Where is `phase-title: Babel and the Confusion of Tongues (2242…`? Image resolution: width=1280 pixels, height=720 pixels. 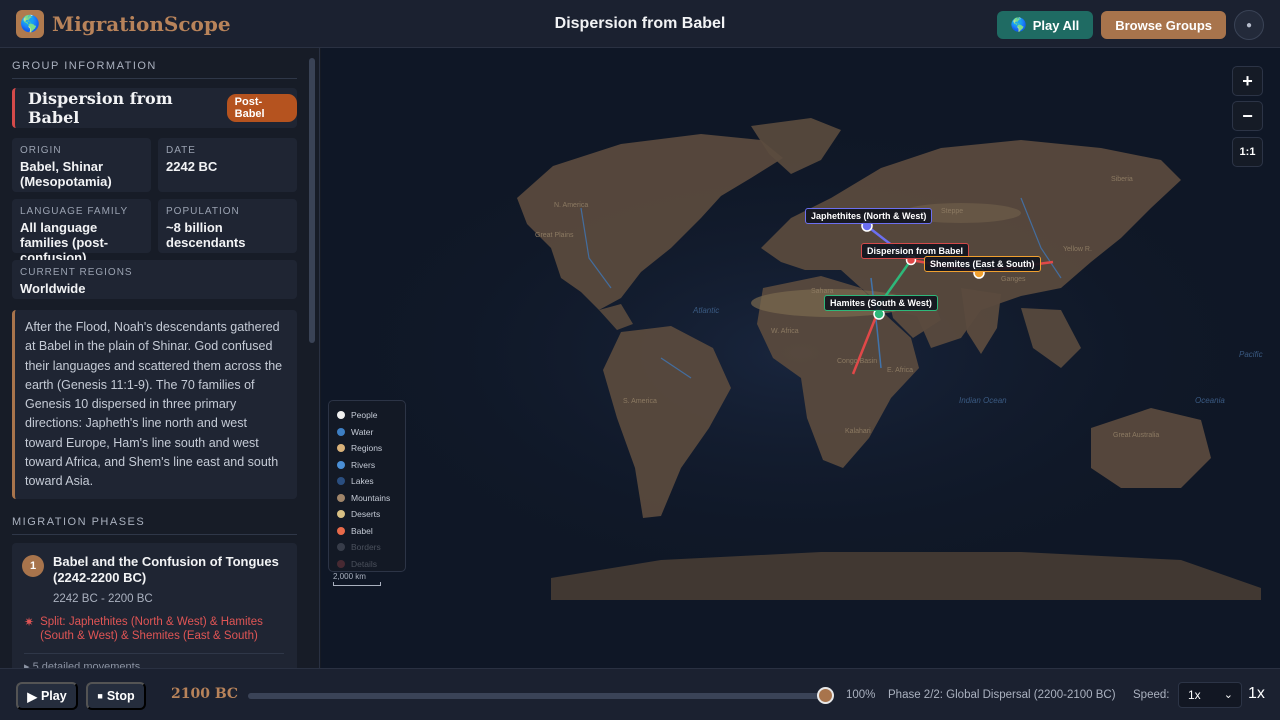 phase-title: Babel and the Confusion of Tongues (2242… is located at coordinates (166, 569).